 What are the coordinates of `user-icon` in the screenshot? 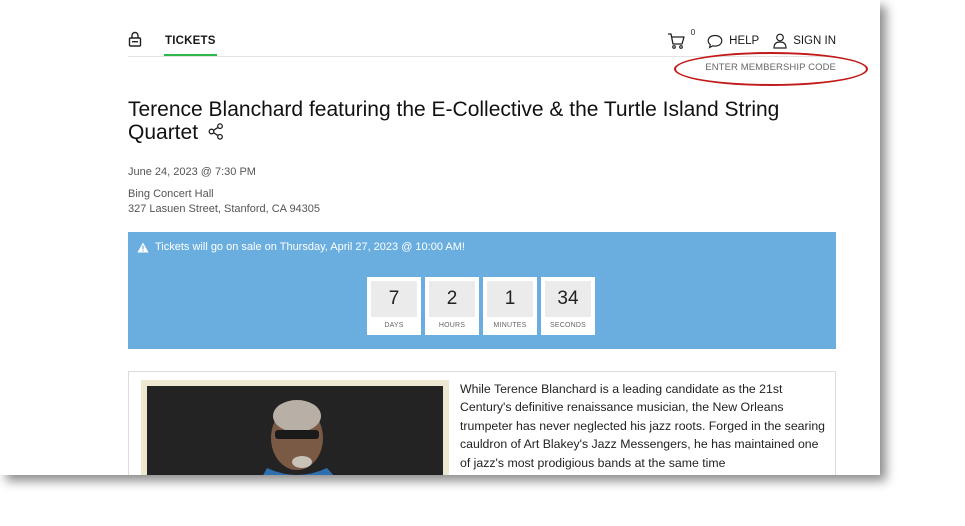 It's located at (780, 41).